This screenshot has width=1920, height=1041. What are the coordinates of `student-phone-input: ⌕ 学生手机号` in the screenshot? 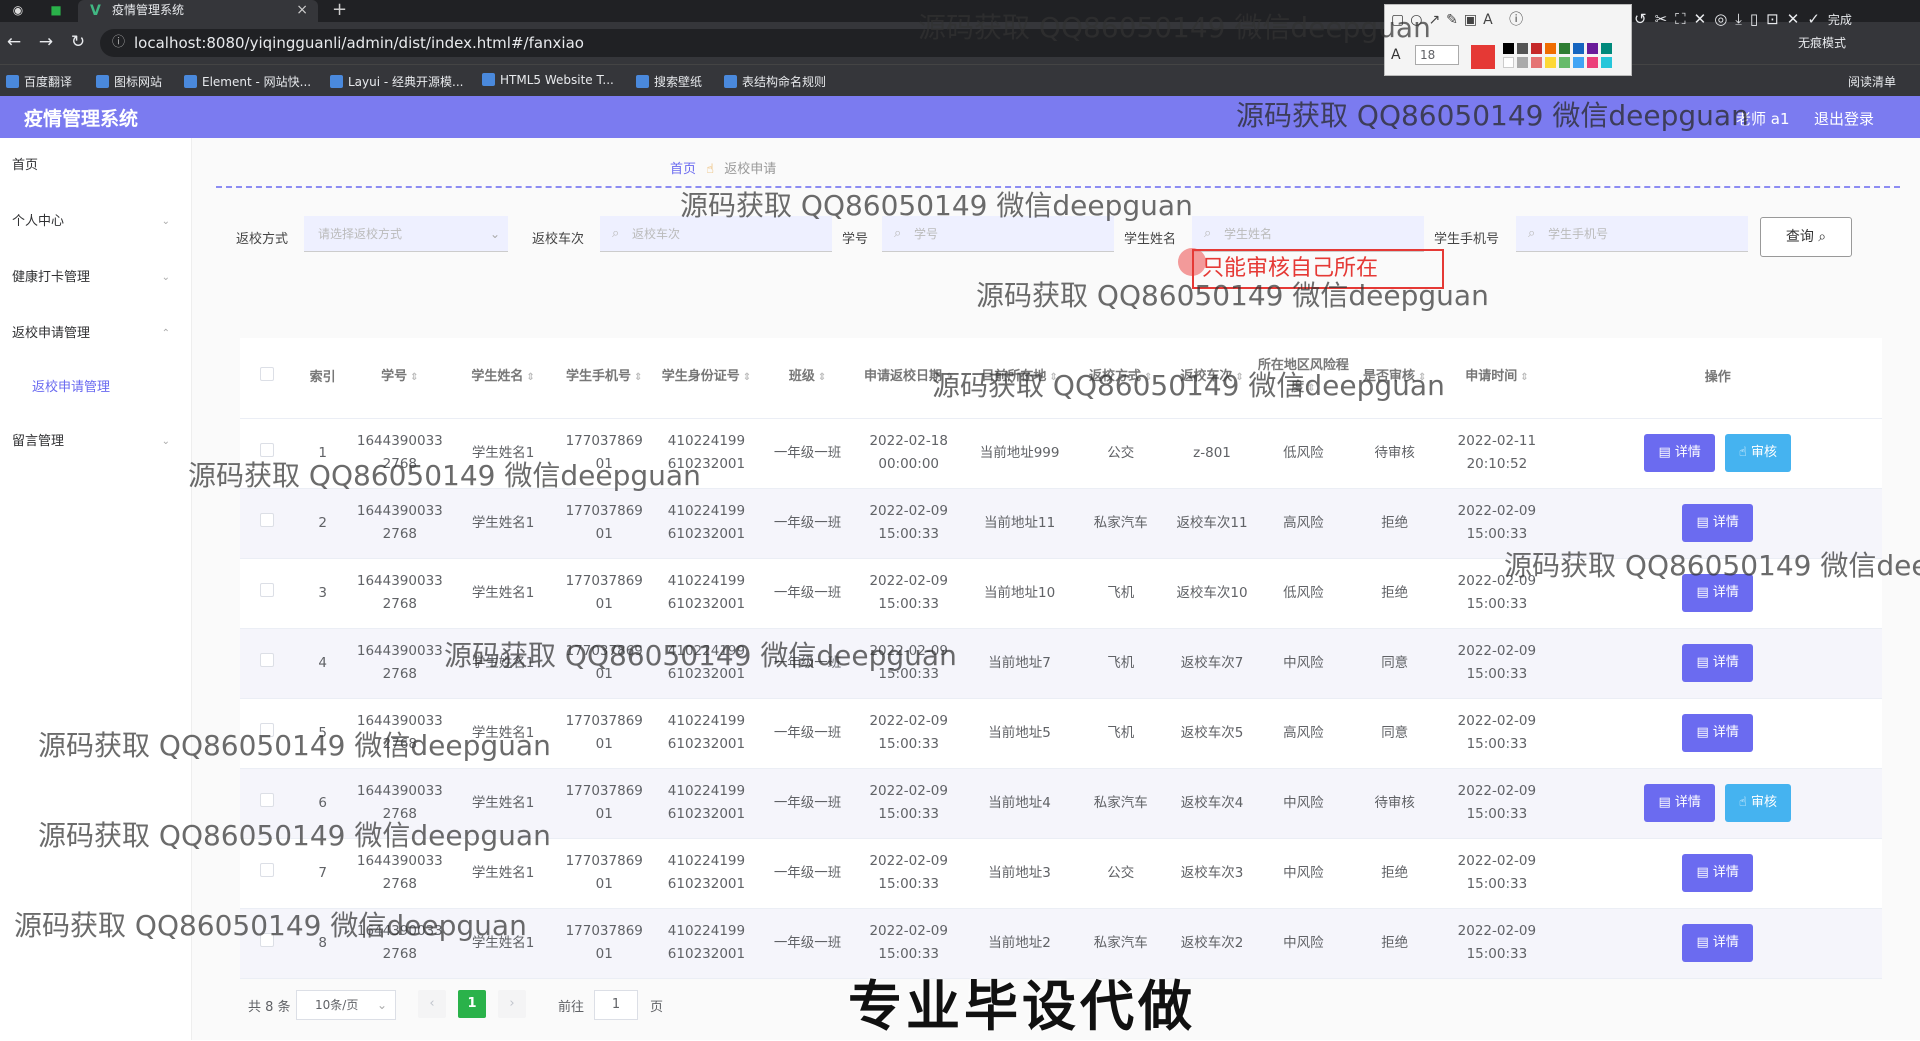 It's located at (1632, 234).